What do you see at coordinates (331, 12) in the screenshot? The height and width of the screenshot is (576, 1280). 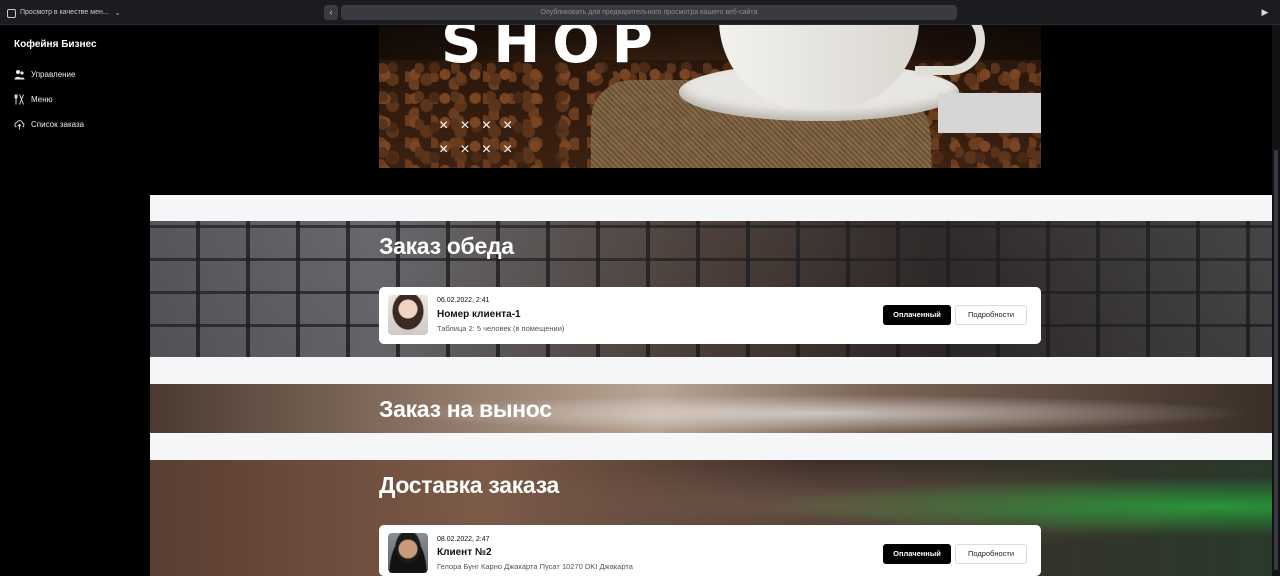 I see `back-button: ‹` at bounding box center [331, 12].